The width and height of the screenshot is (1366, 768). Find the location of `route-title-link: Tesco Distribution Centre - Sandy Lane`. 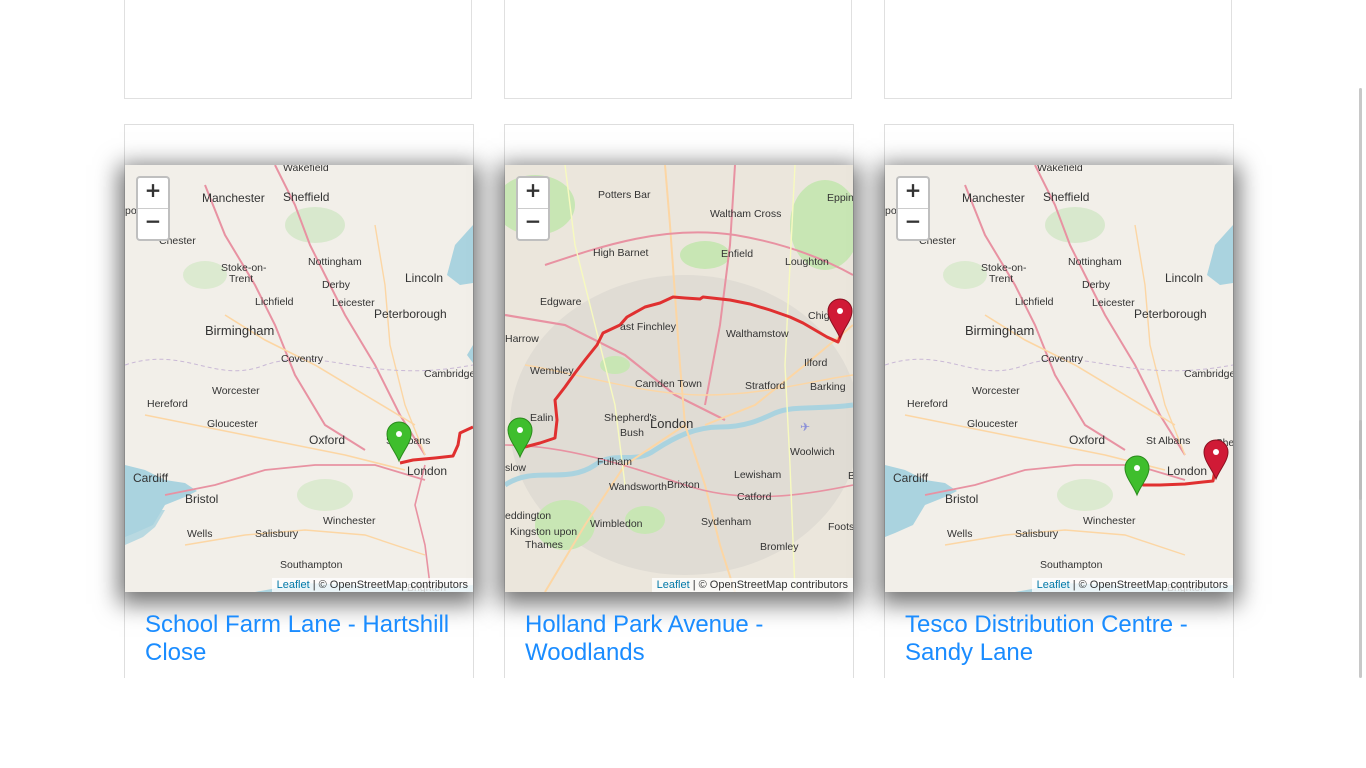

route-title-link: Tesco Distribution Centre - Sandy Lane is located at coordinates (1061, 639).